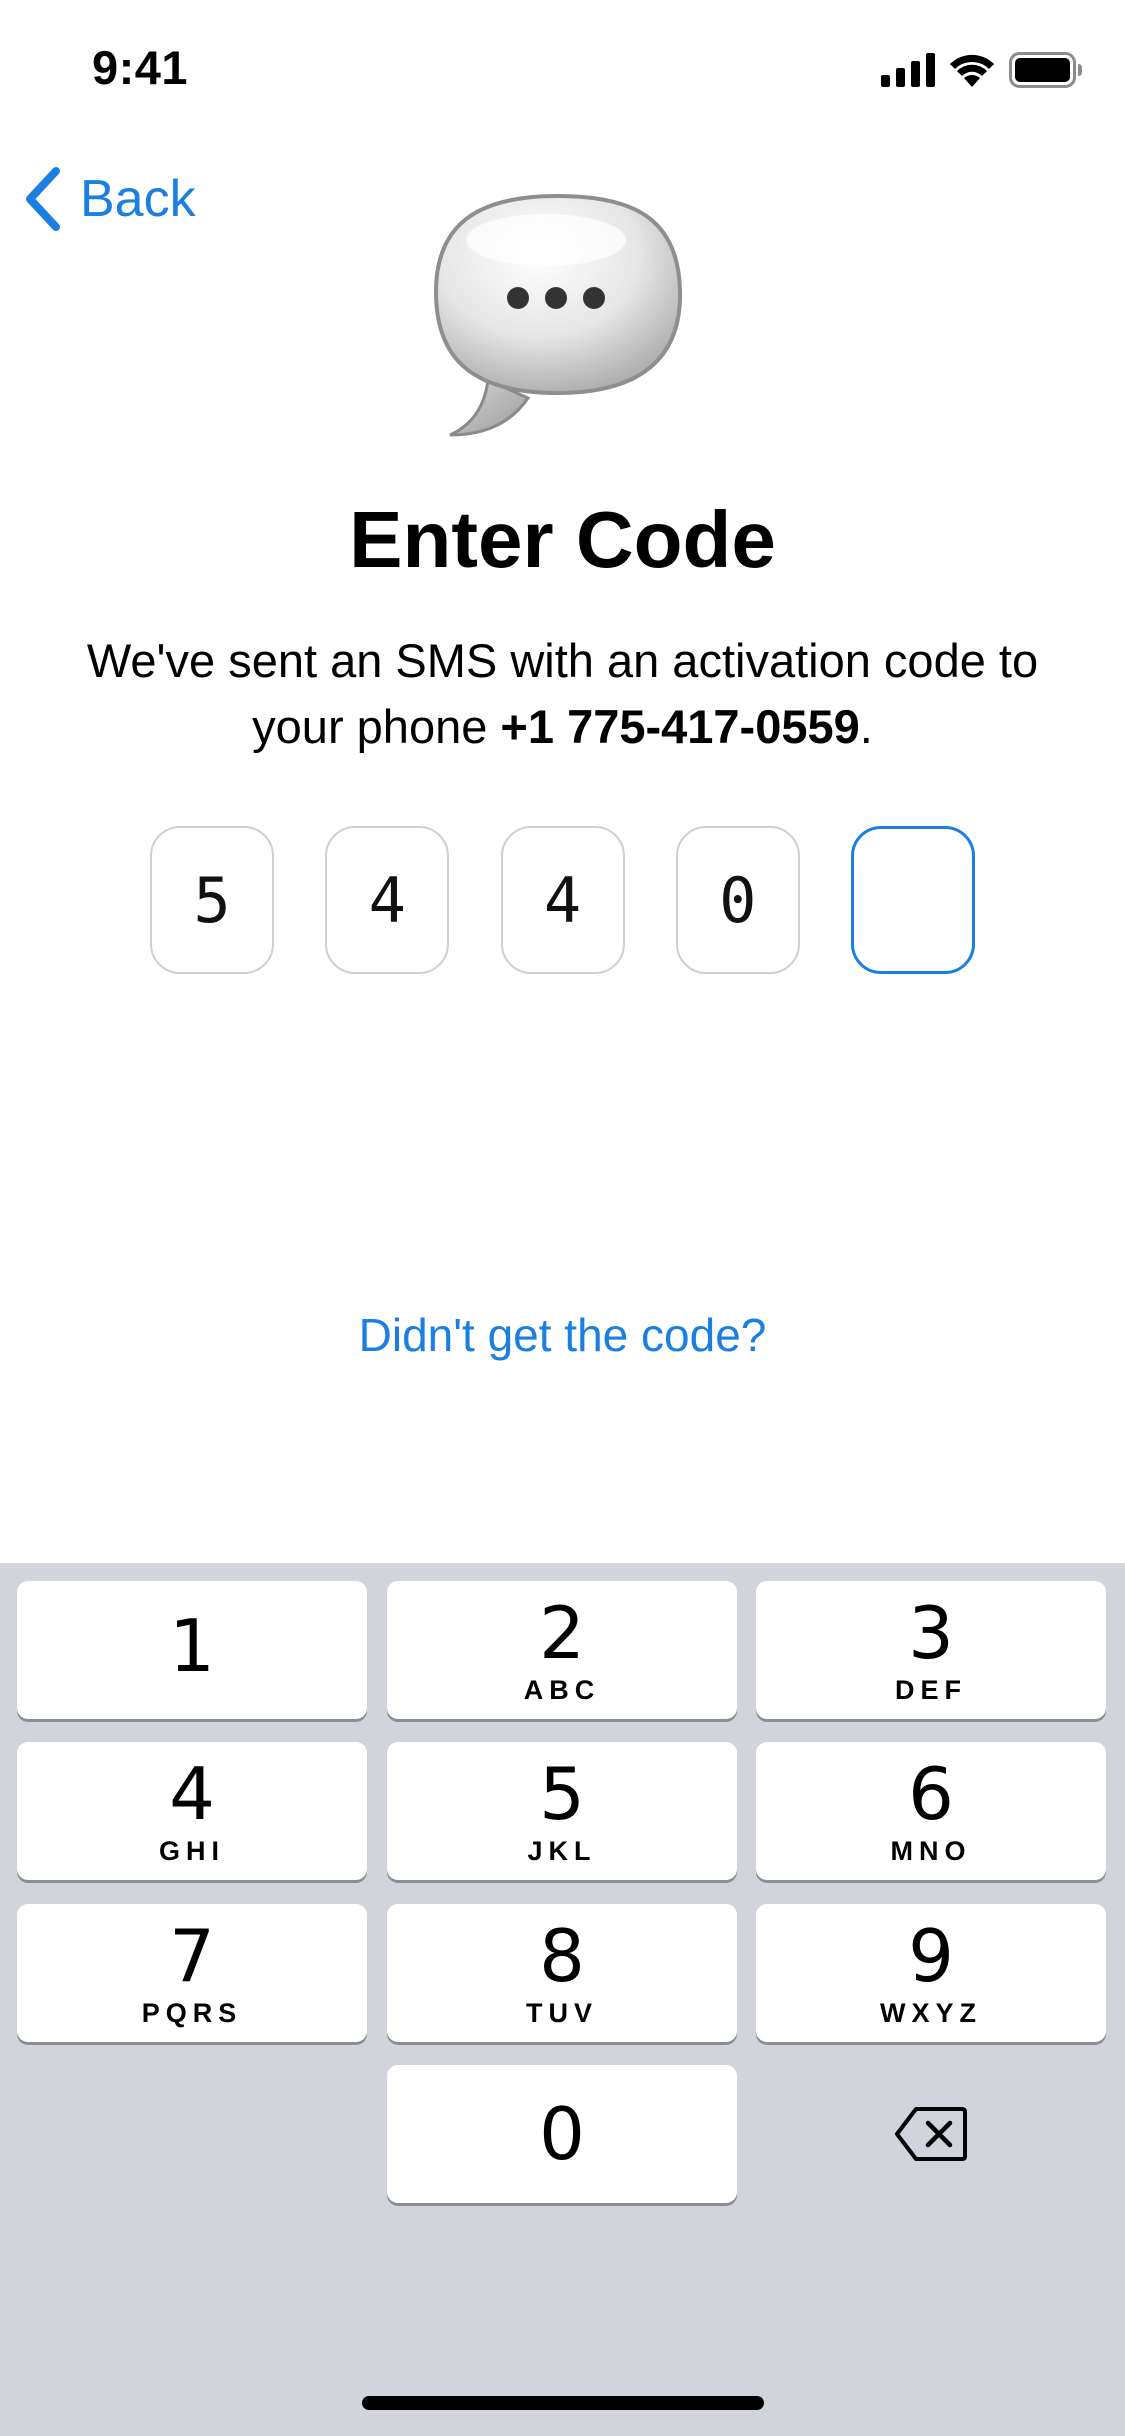  What do you see at coordinates (562, 1335) in the screenshot?
I see `resend-code-link: Didn't get the code?` at bounding box center [562, 1335].